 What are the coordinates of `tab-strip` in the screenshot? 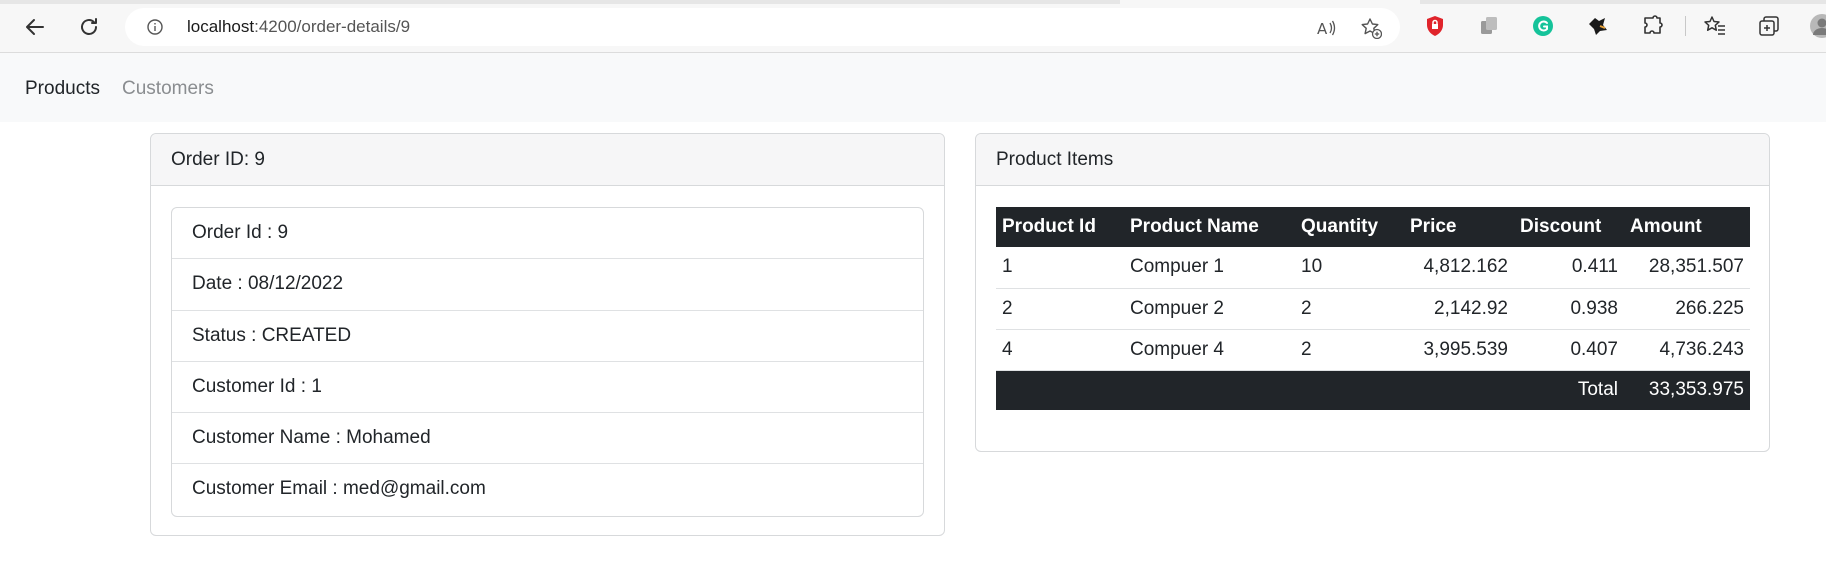 It's located at (913, 2).